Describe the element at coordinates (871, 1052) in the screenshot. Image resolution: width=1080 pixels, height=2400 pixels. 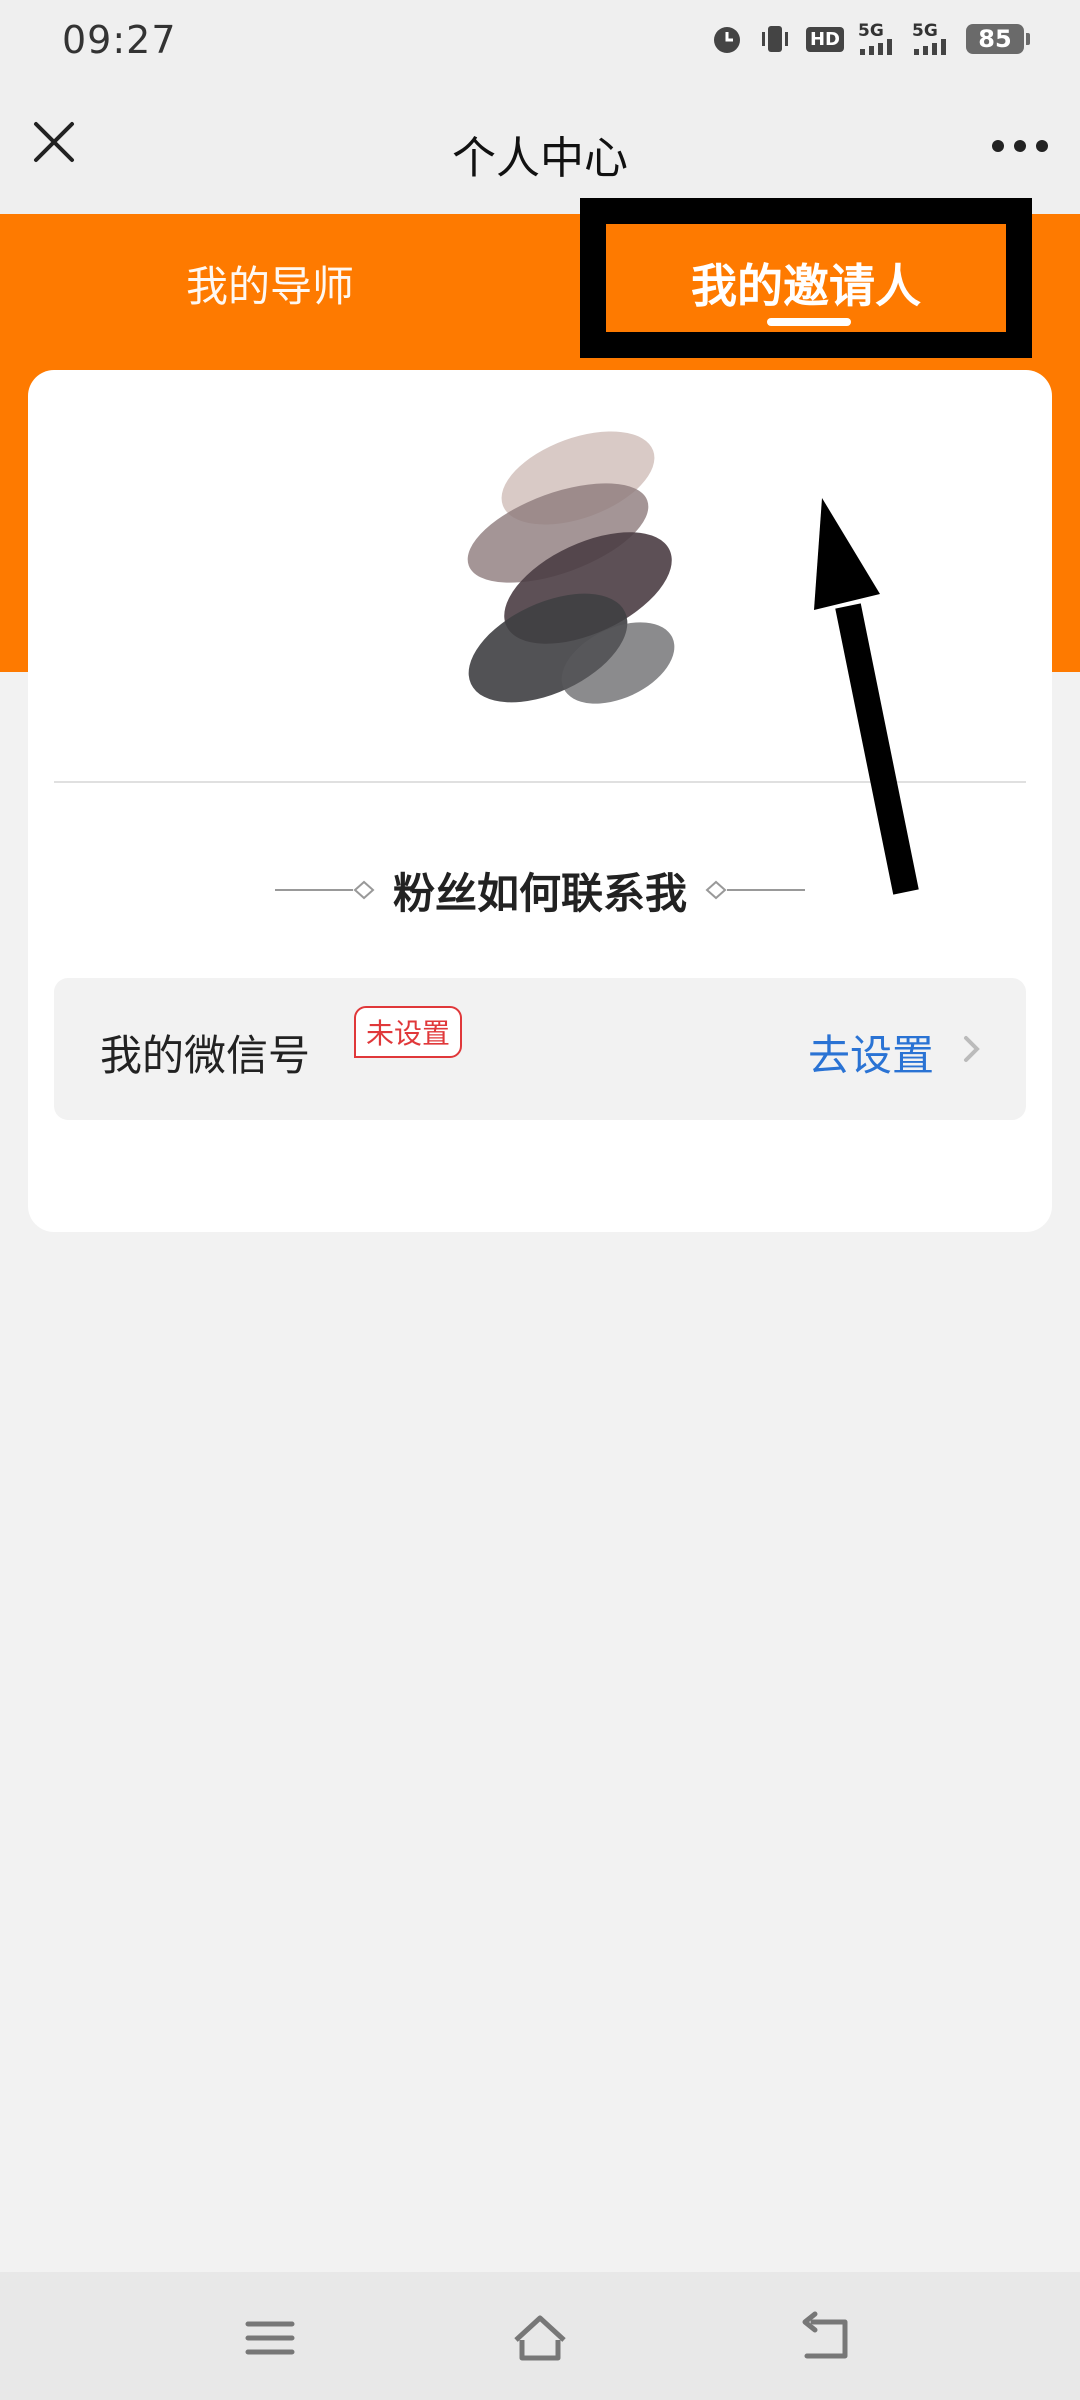
I see `go-set-link: 去设置` at that location.